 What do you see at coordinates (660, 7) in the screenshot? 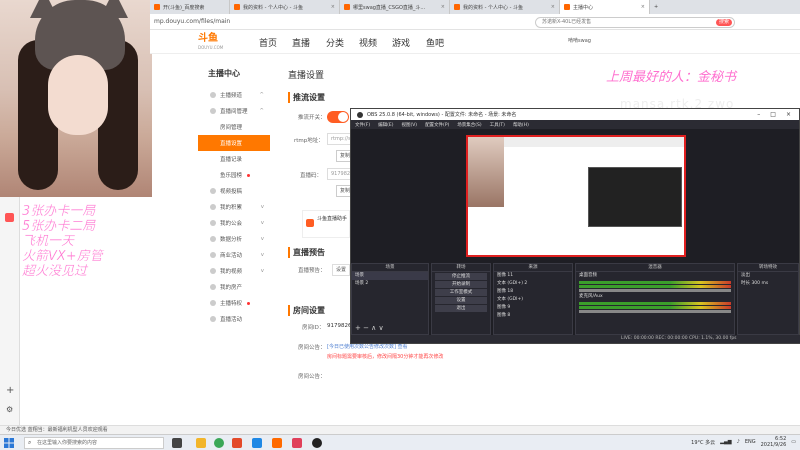
I see `new-tab-button: +` at bounding box center [660, 7].